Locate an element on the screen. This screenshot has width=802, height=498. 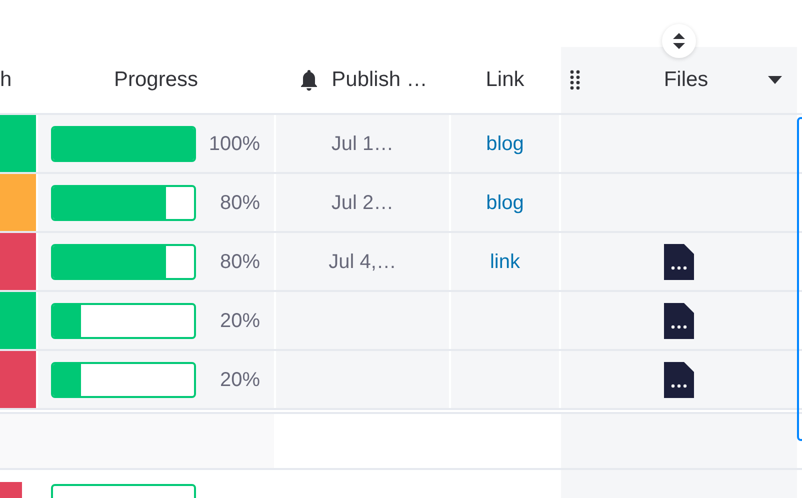
column-header: h is located at coordinates (6, 80).